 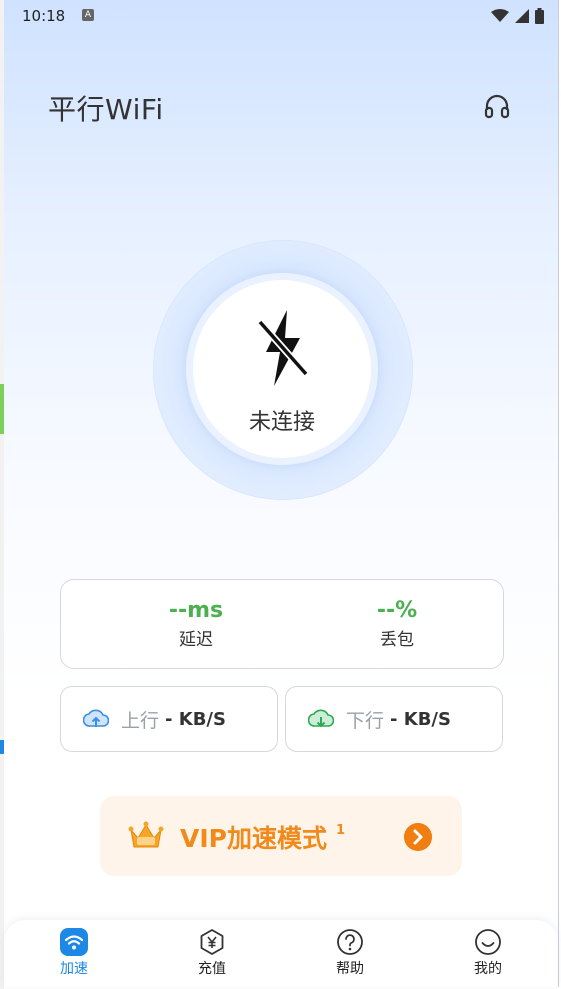 I want to click on status-time: 10:18, so click(x=44, y=16).